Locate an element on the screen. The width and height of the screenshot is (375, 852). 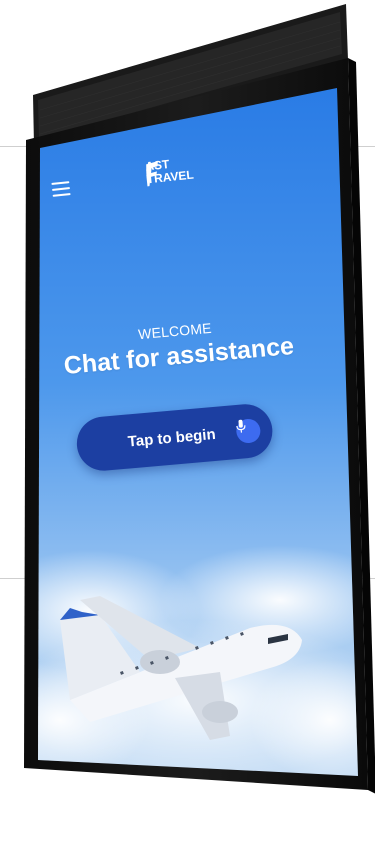
tap-to-begin-label: Tap to begin is located at coordinates (172, 438).